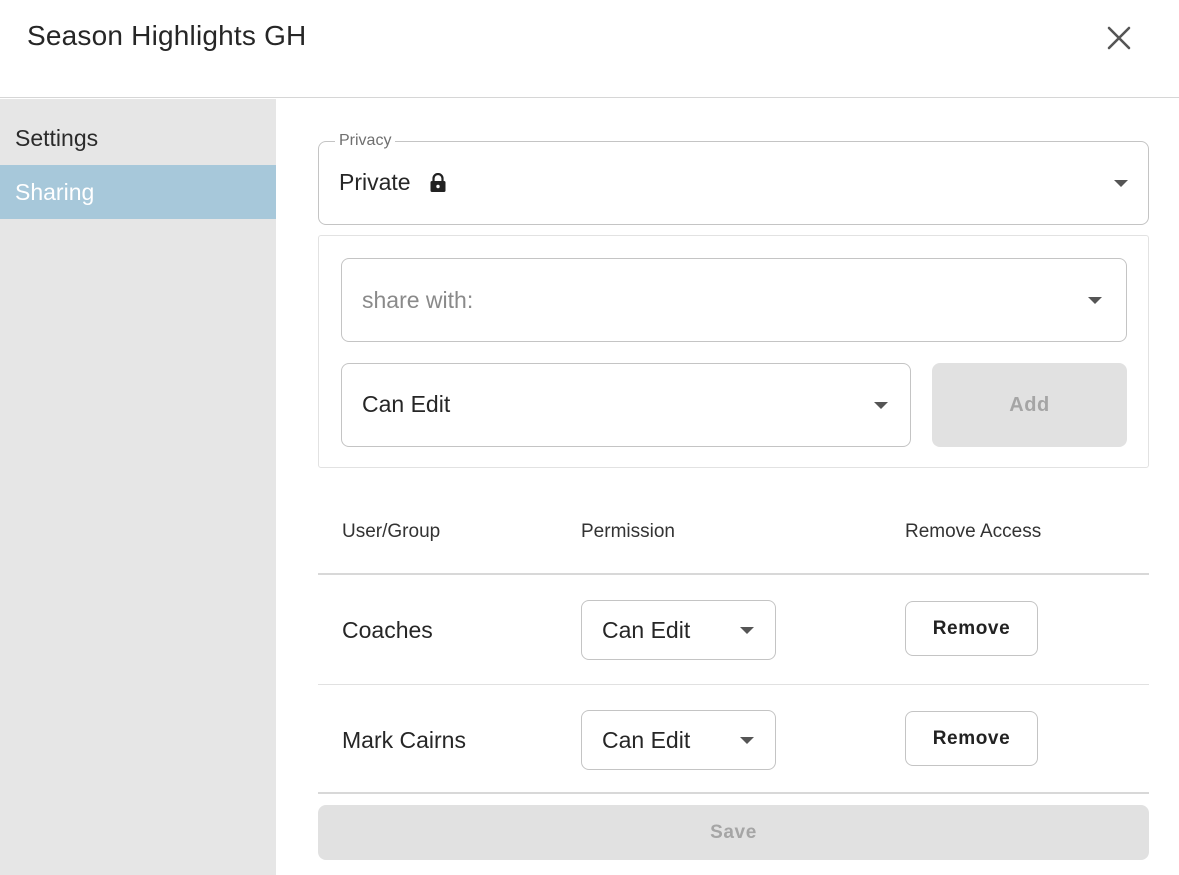 This screenshot has height=875, width=1179. What do you see at coordinates (404, 740) in the screenshot?
I see `row-user-name: Mark Cairns` at bounding box center [404, 740].